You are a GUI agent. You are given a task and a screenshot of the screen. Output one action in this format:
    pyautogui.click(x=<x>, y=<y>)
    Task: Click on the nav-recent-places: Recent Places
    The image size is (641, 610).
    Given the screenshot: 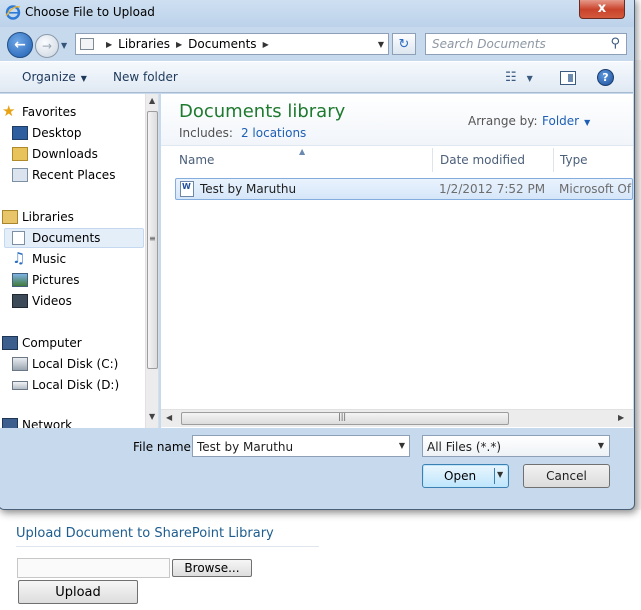 What is the action you would take?
    pyautogui.click(x=64, y=175)
    